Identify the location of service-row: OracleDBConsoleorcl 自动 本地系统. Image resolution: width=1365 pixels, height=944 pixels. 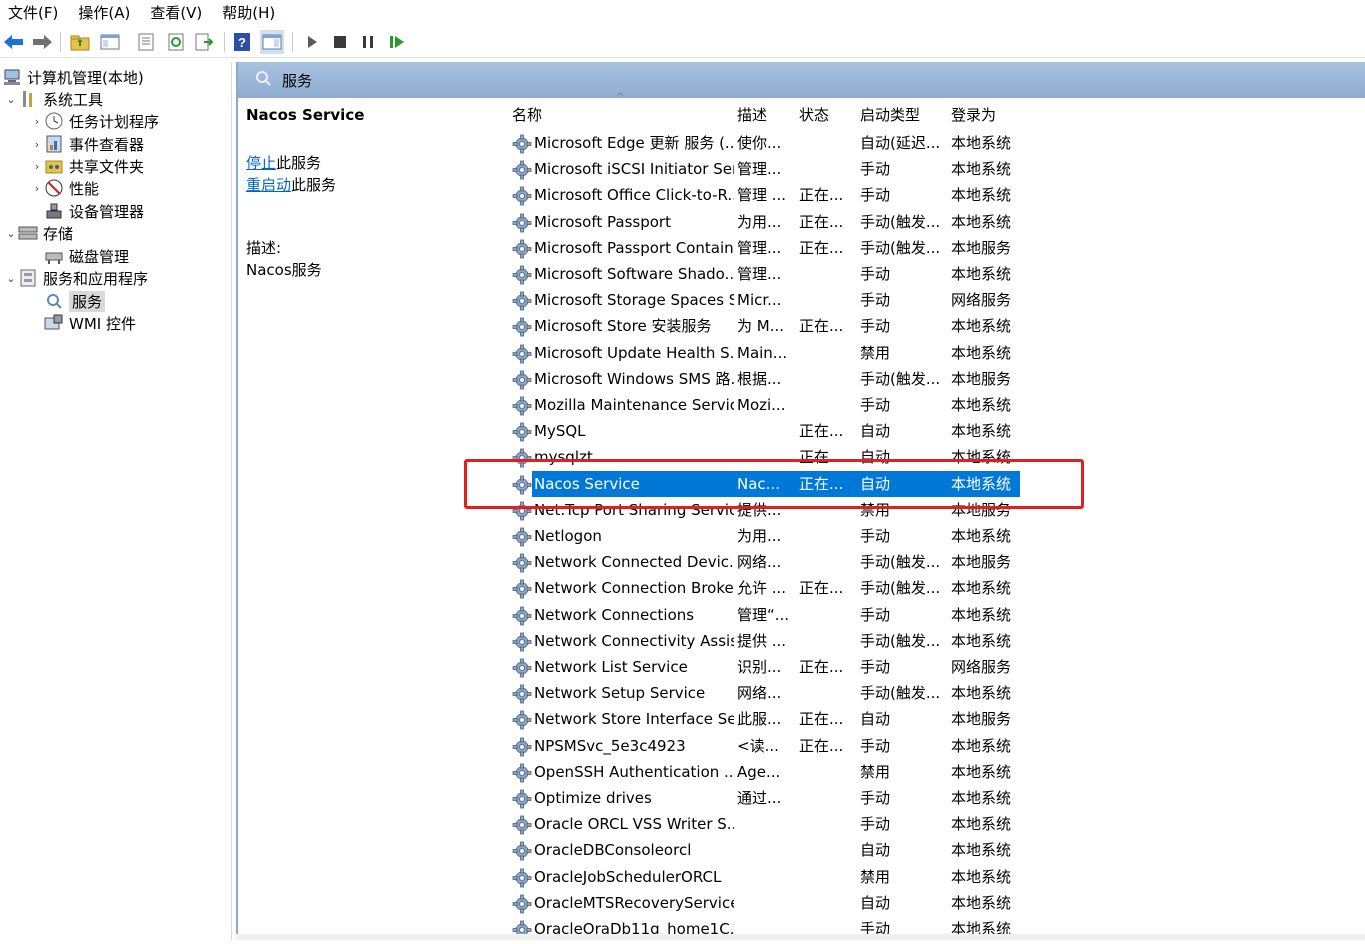
(905, 850).